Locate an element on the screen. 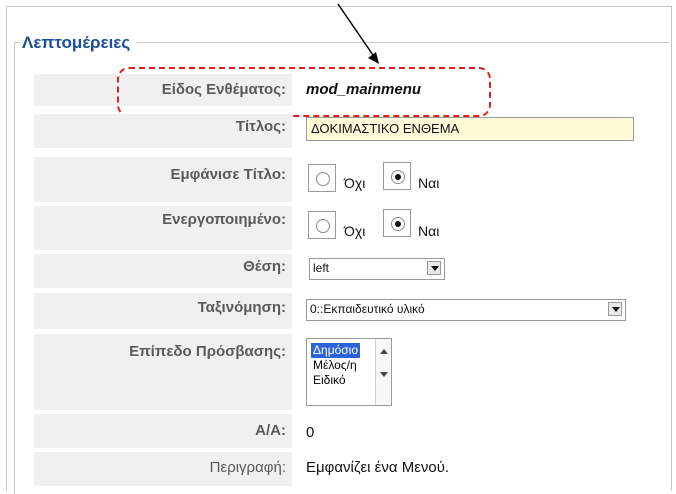 The width and height of the screenshot is (676, 494). enabled-label: Ενεργοποιημένο: is located at coordinates (163, 228).